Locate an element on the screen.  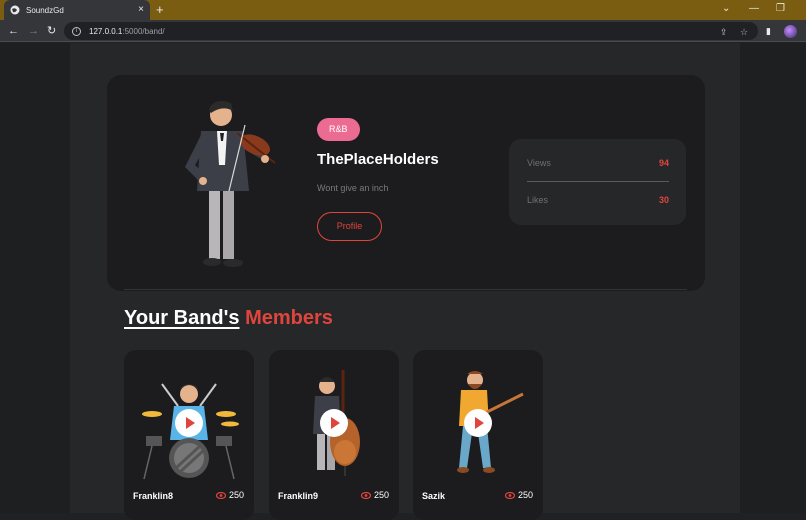
browser-tab: SoundzGd × is located at coordinates (77, 10).